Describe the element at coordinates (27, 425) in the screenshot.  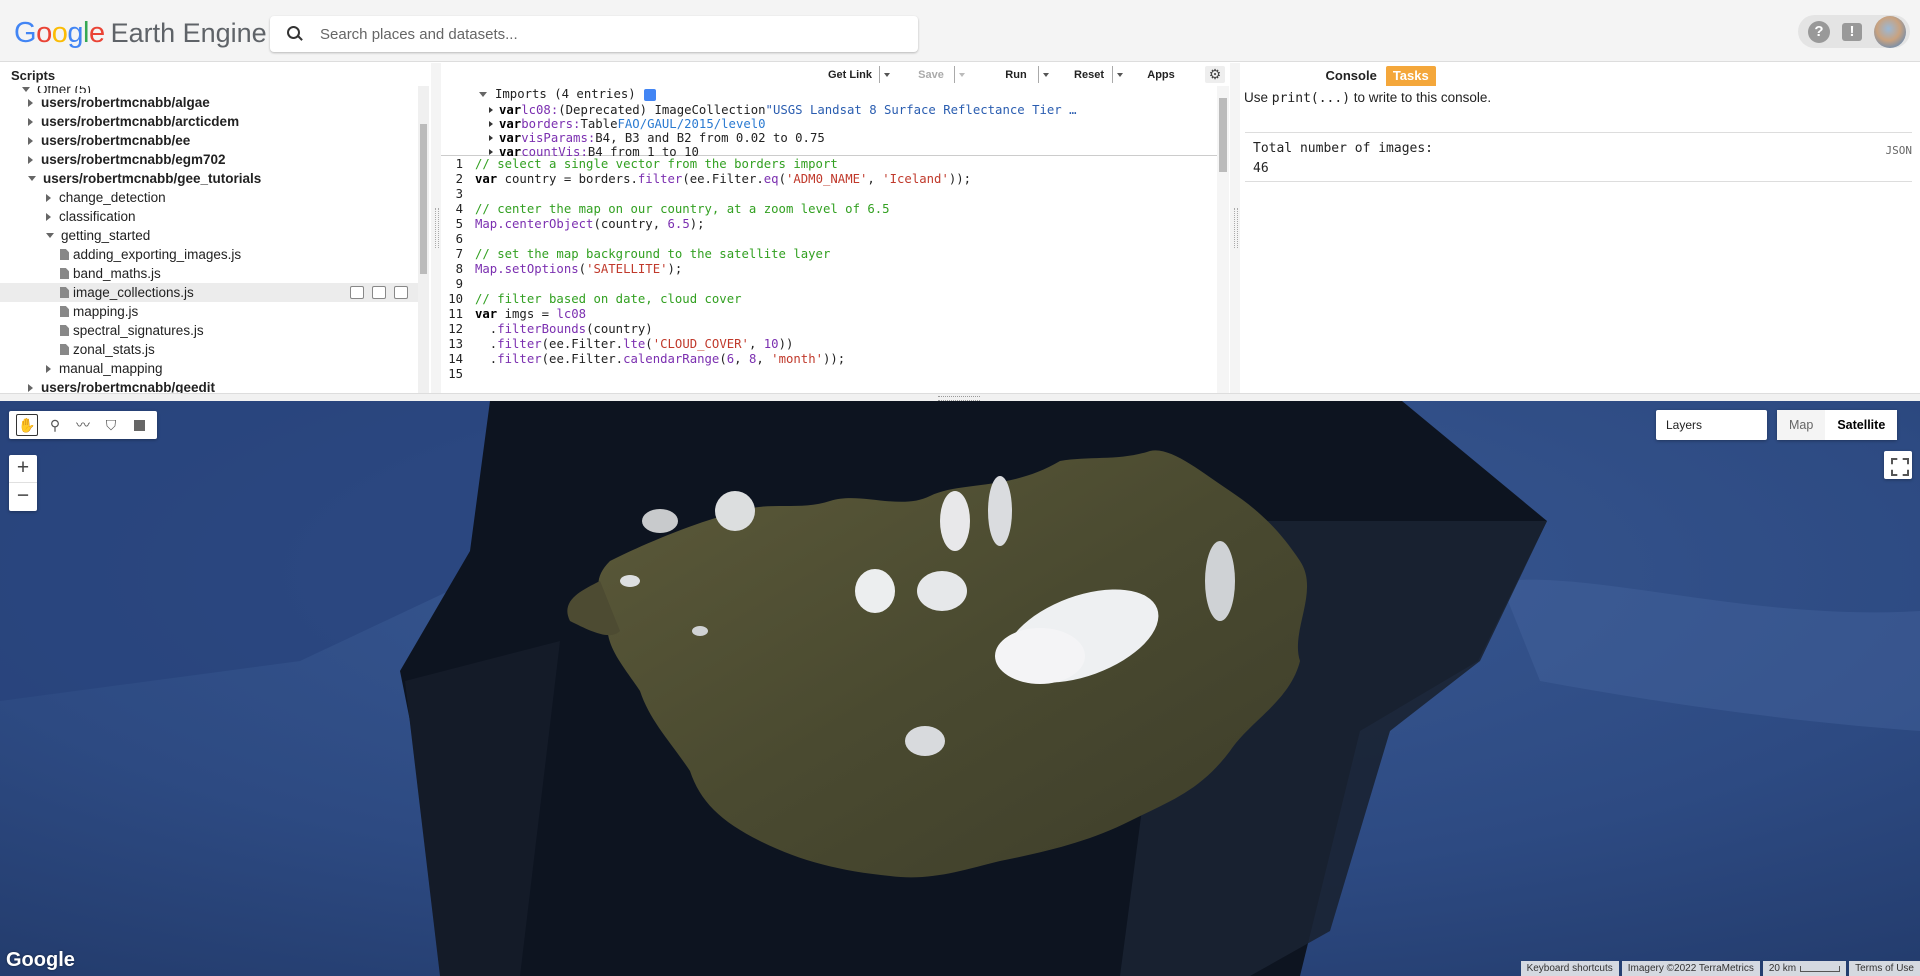
I see `pan-hand-icon: ✋` at that location.